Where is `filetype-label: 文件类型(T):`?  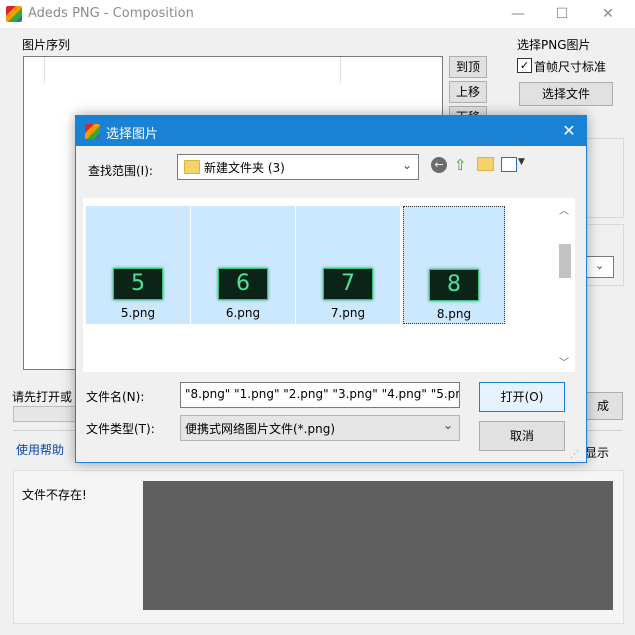
filetype-label: 文件类型(T): is located at coordinates (120, 429).